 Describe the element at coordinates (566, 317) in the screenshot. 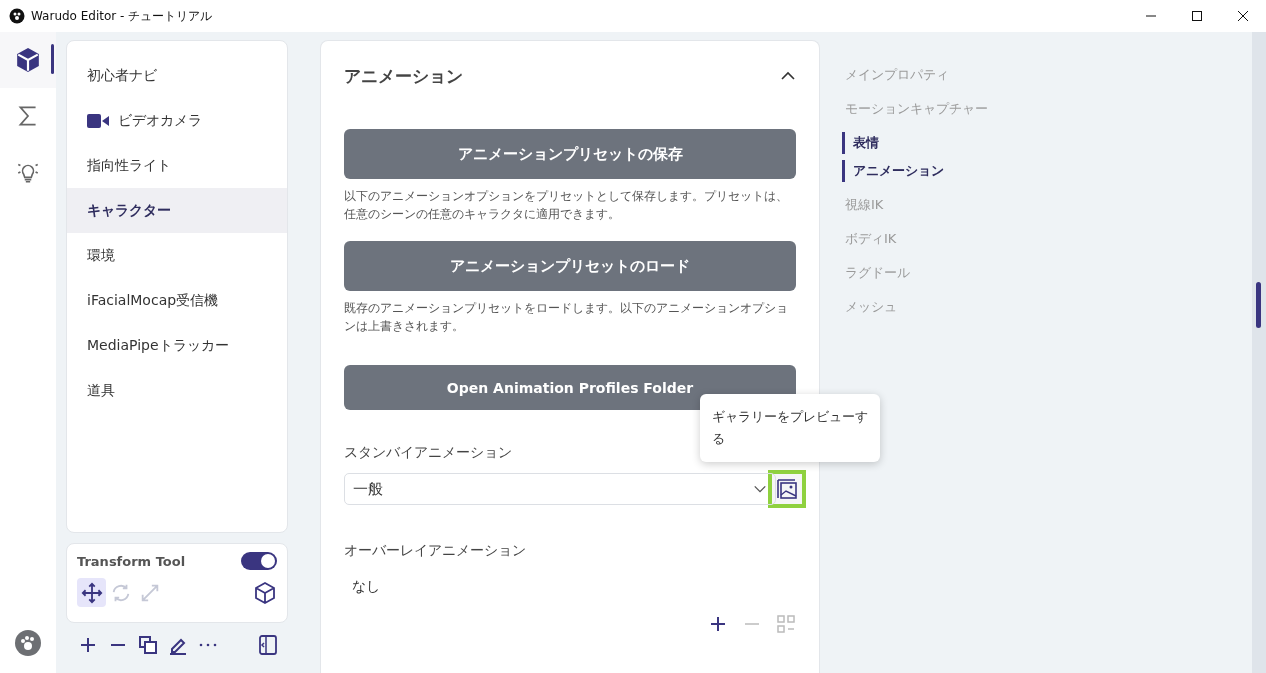

I see `action-description: 既存のアニメーションプリセットをロードします。以下のアニメーションオプションは上書きされます。` at that location.